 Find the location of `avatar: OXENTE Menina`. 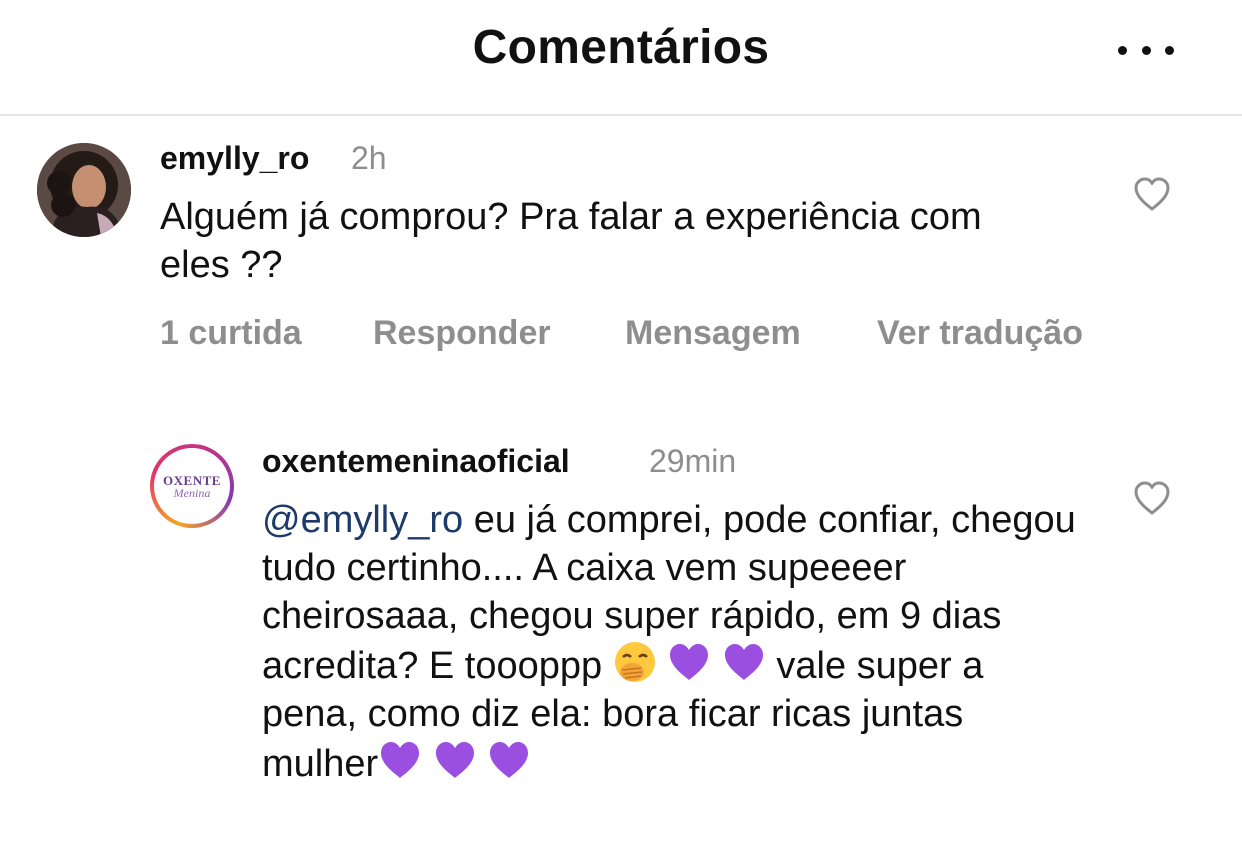

avatar: OXENTE Menina is located at coordinates (192, 486).